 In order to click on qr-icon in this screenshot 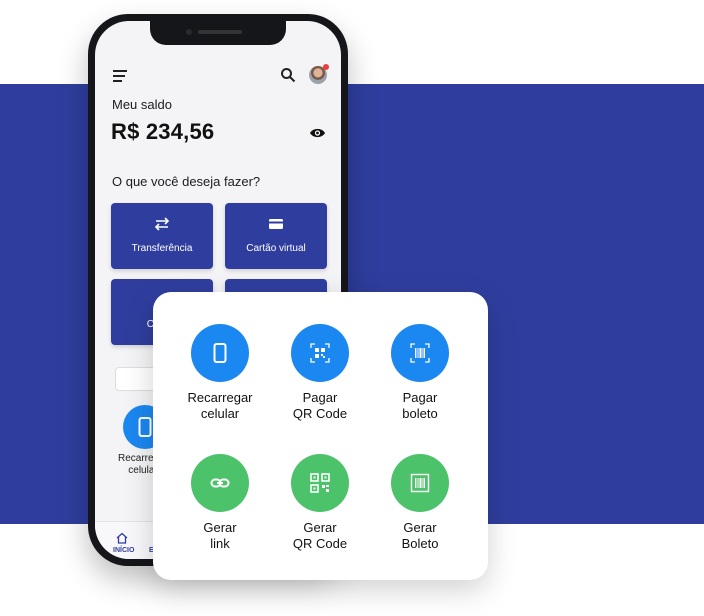, I will do `click(320, 483)`.